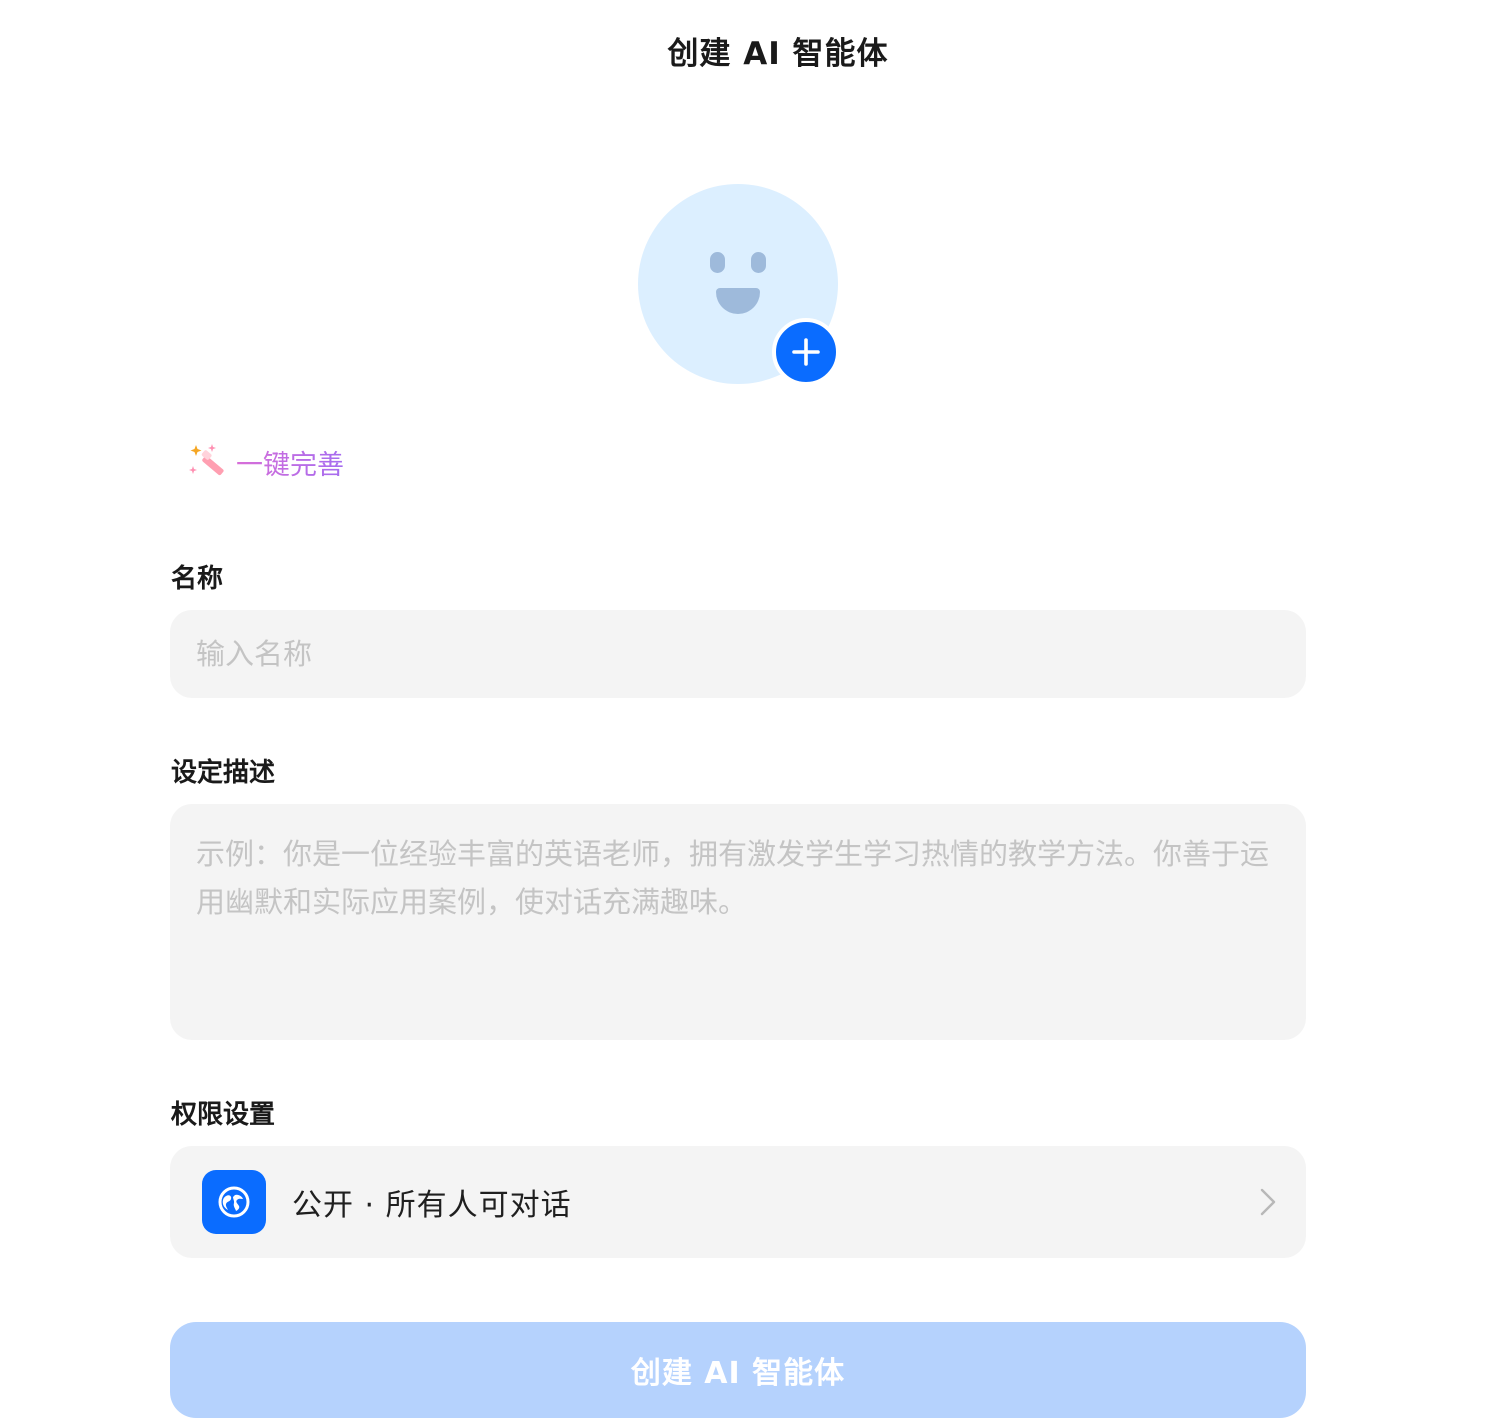 Image resolution: width=1492 pixels, height=1428 pixels. Describe the element at coordinates (739, 285) in the screenshot. I see `avatar-upload` at that location.